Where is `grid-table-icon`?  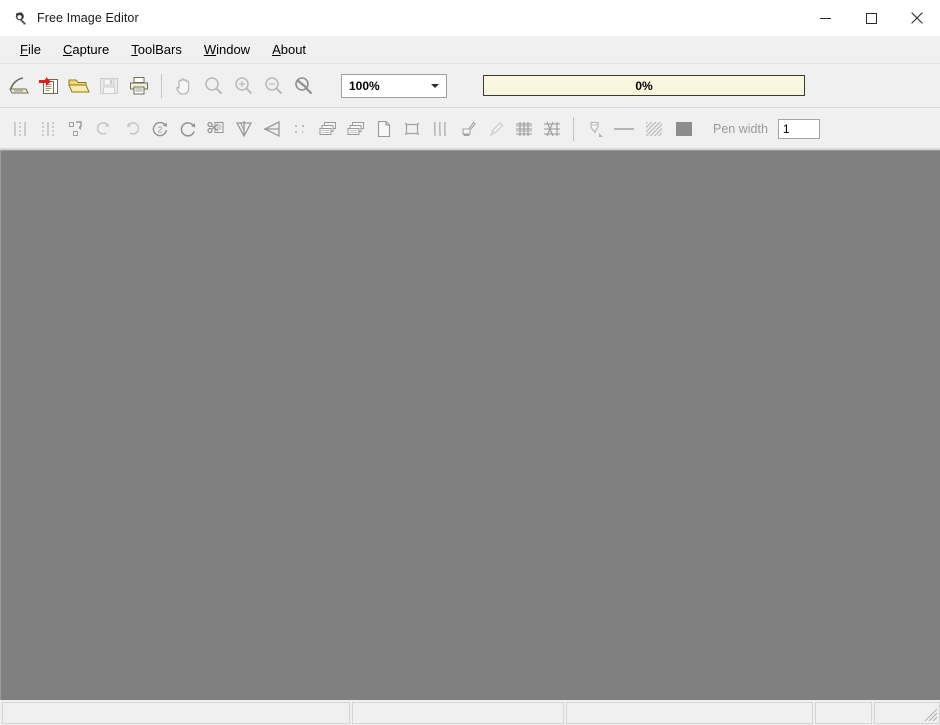 grid-table-icon is located at coordinates (524, 129).